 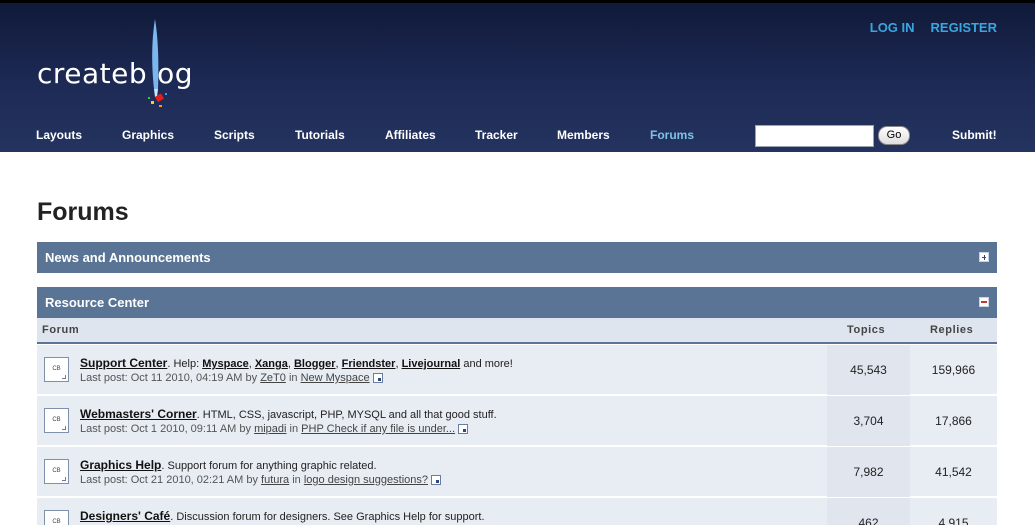 I want to click on submit-link: Submit!, so click(x=974, y=135).